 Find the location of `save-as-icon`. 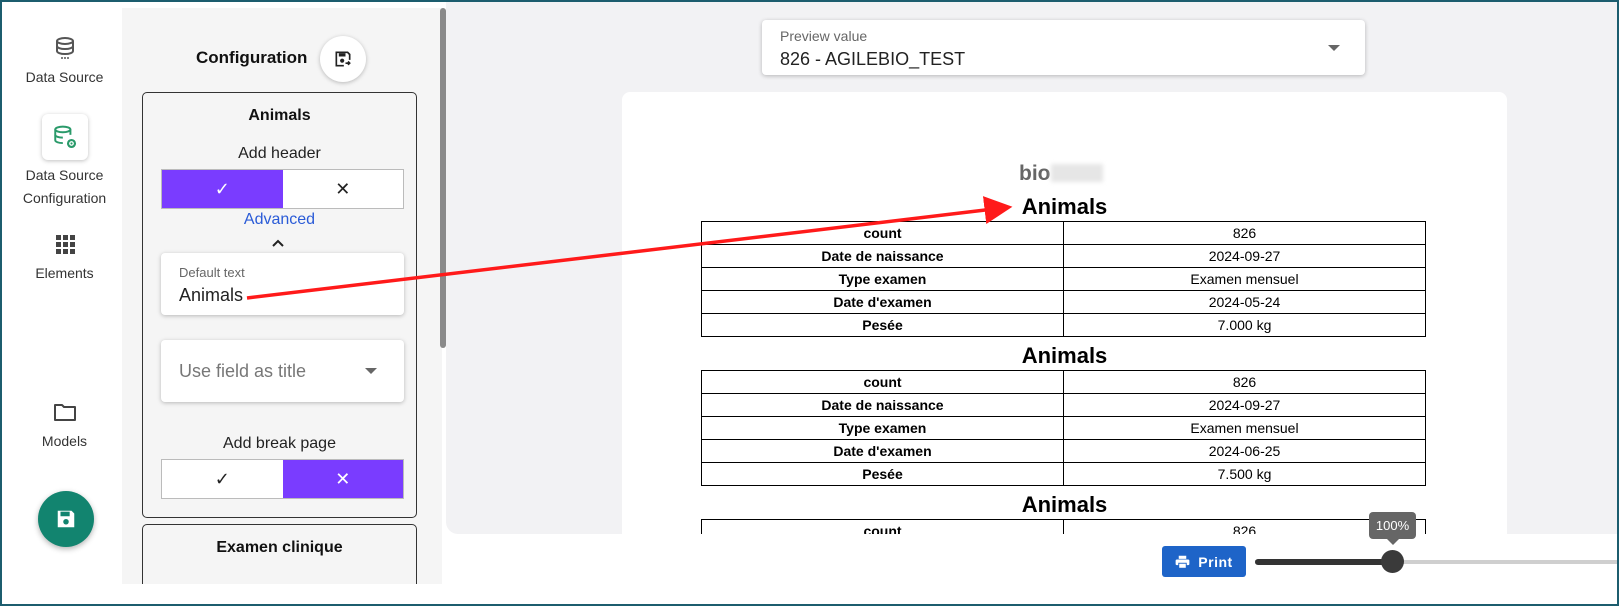

save-as-icon is located at coordinates (343, 59).